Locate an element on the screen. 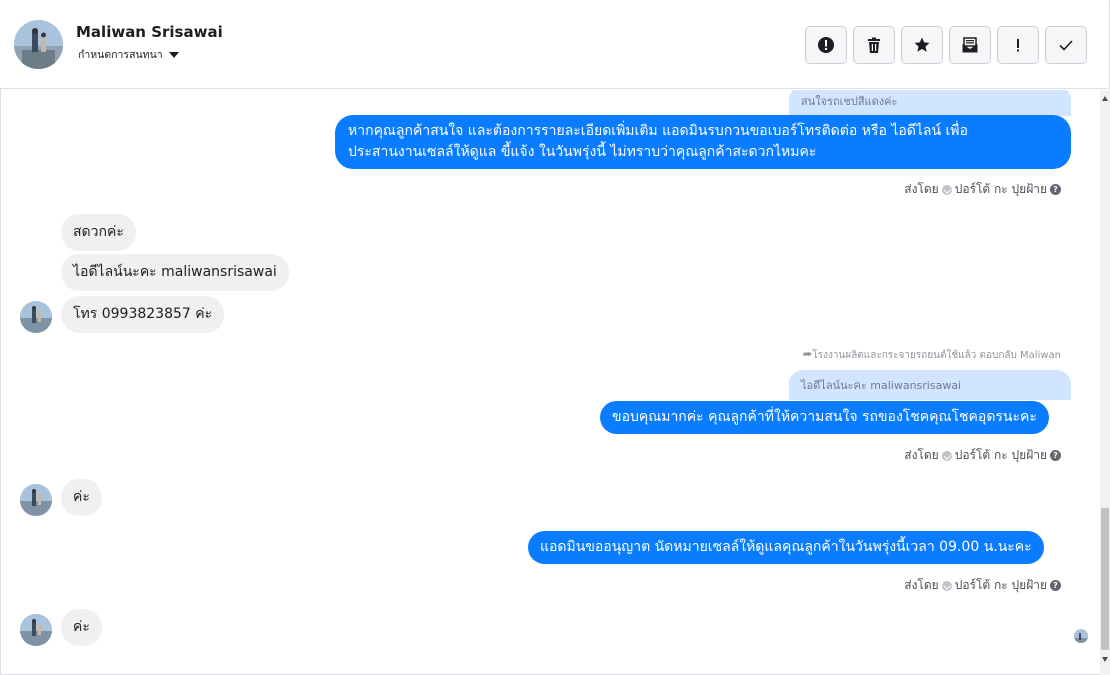 Image resolution: width=1110 pixels, height=675 pixels. header-action-bar is located at coordinates (946, 45).